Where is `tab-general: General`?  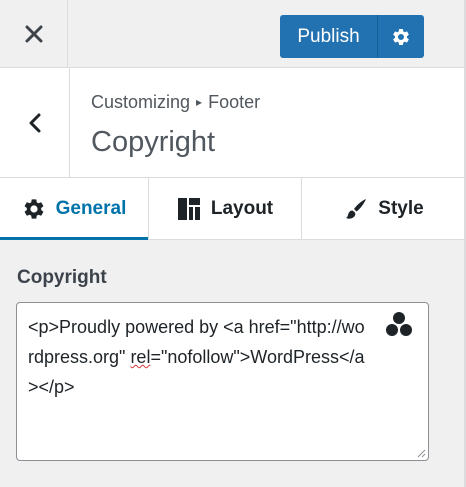
tab-general: General is located at coordinates (74, 209).